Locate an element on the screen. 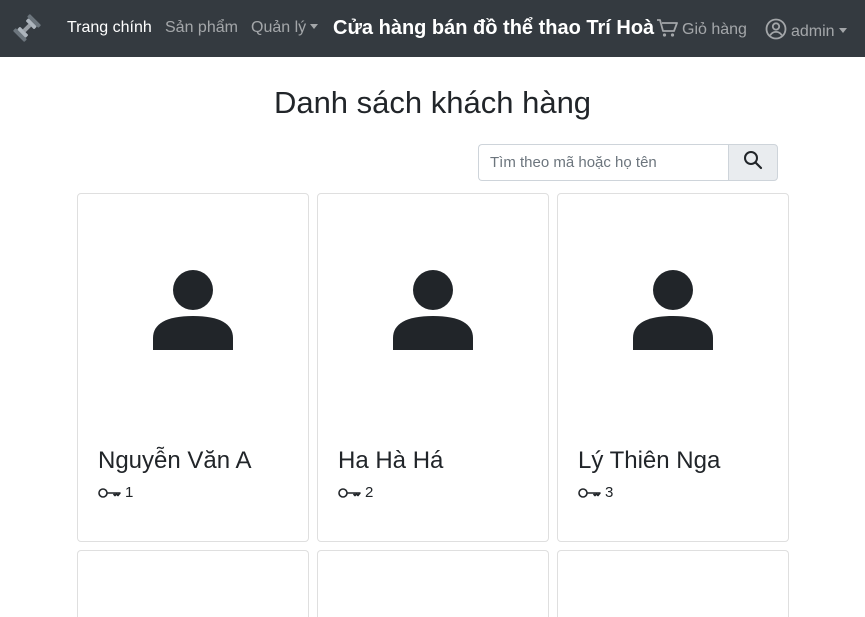  search-group is located at coordinates (628, 162).